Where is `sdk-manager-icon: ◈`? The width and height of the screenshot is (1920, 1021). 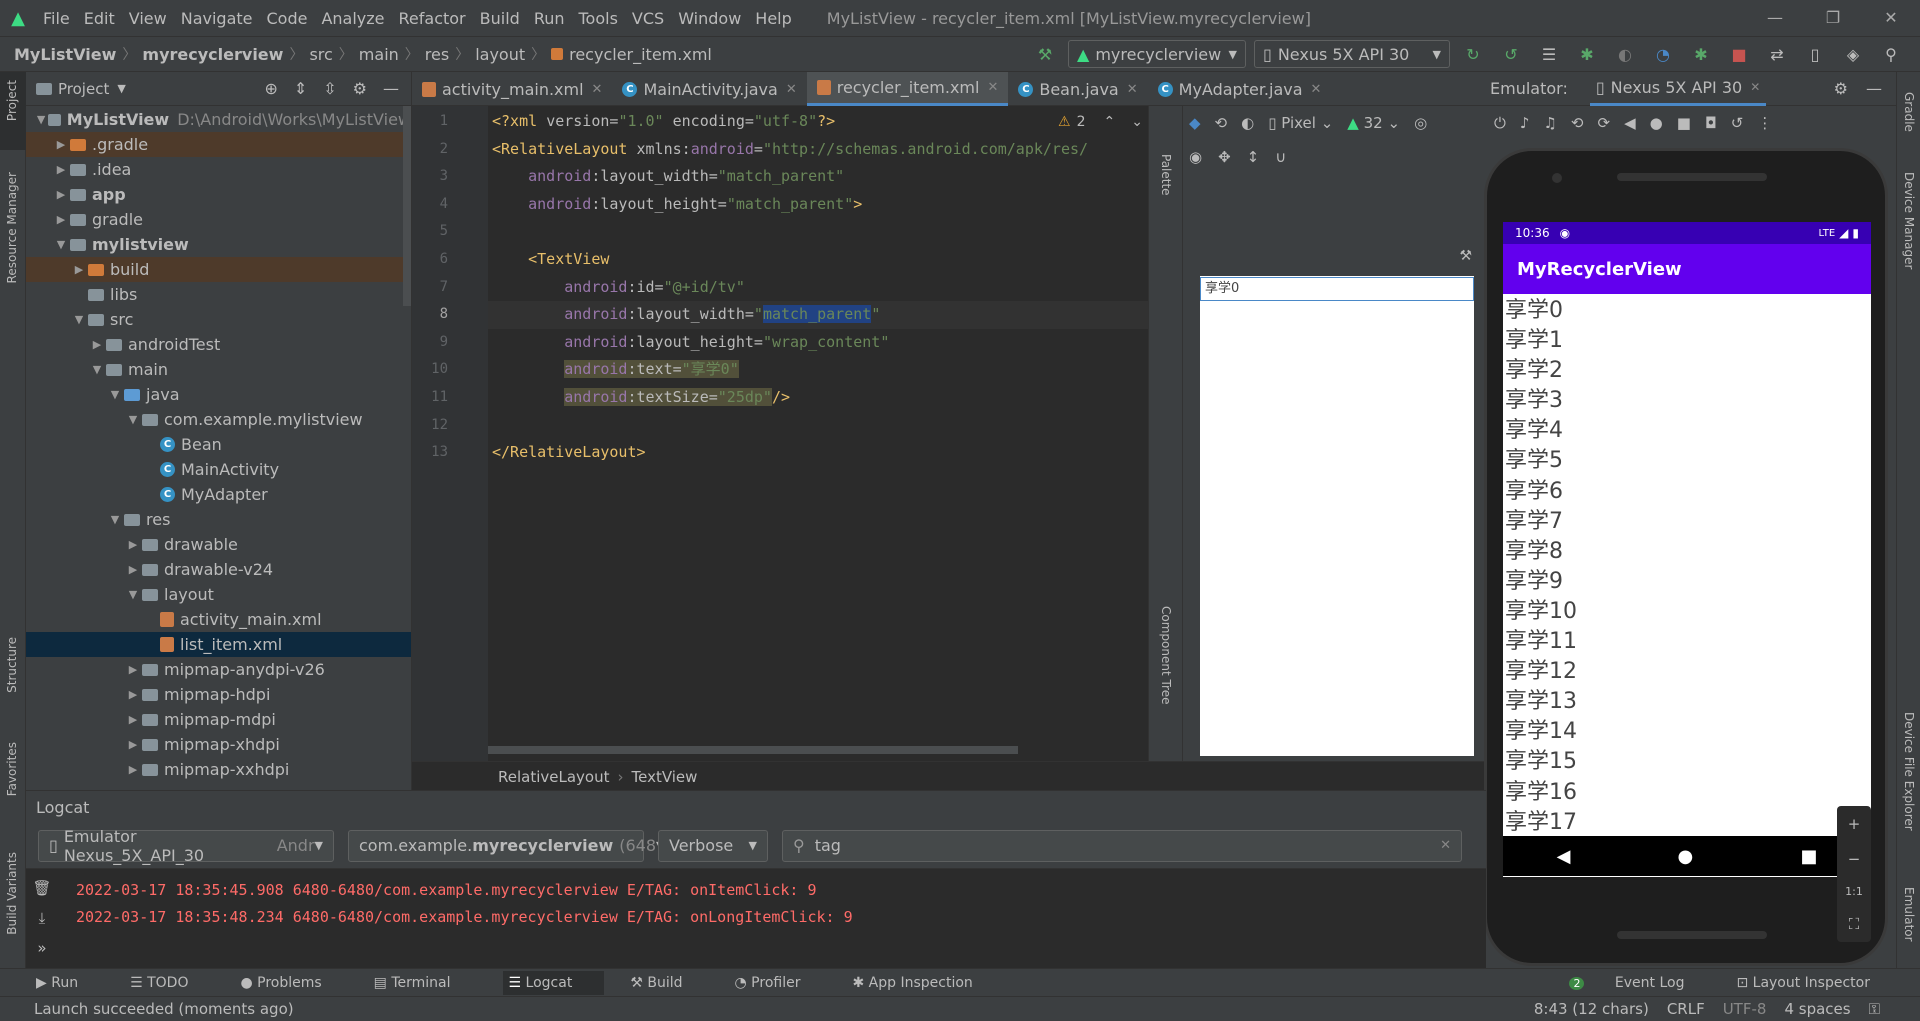
sdk-manager-icon: ◈ is located at coordinates (1853, 54).